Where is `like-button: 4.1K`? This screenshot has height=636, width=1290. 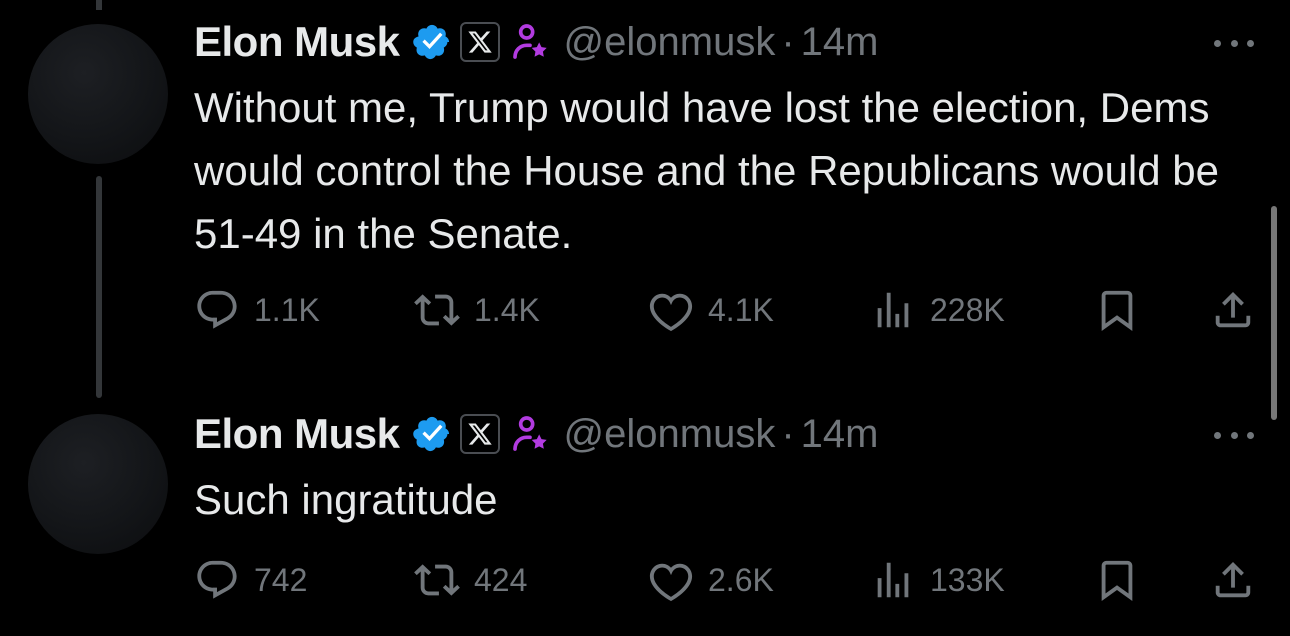
like-button: 4.1K is located at coordinates (711, 310).